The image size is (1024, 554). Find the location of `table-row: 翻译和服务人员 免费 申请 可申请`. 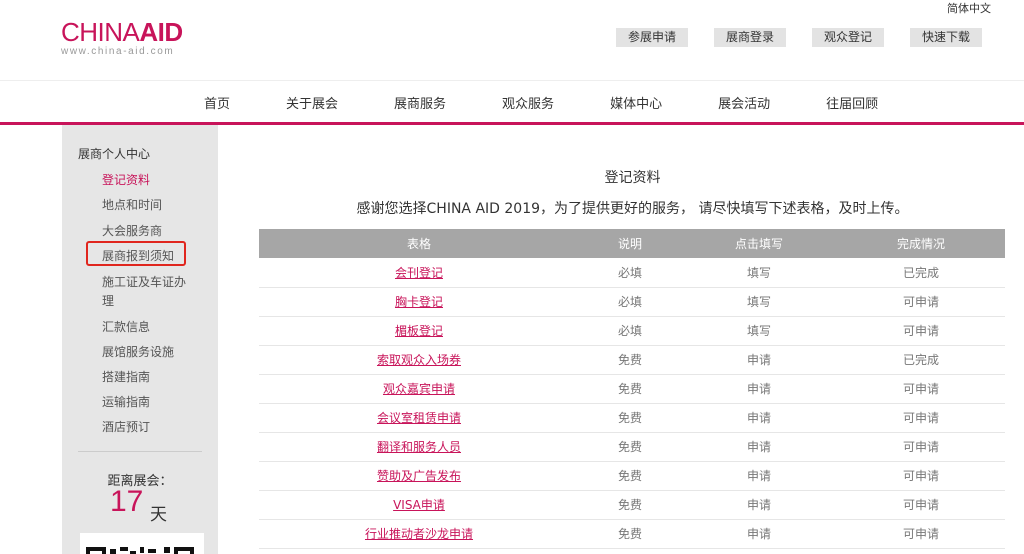

table-row: 翻译和服务人员 免费 申请 可申请 is located at coordinates (632, 447).